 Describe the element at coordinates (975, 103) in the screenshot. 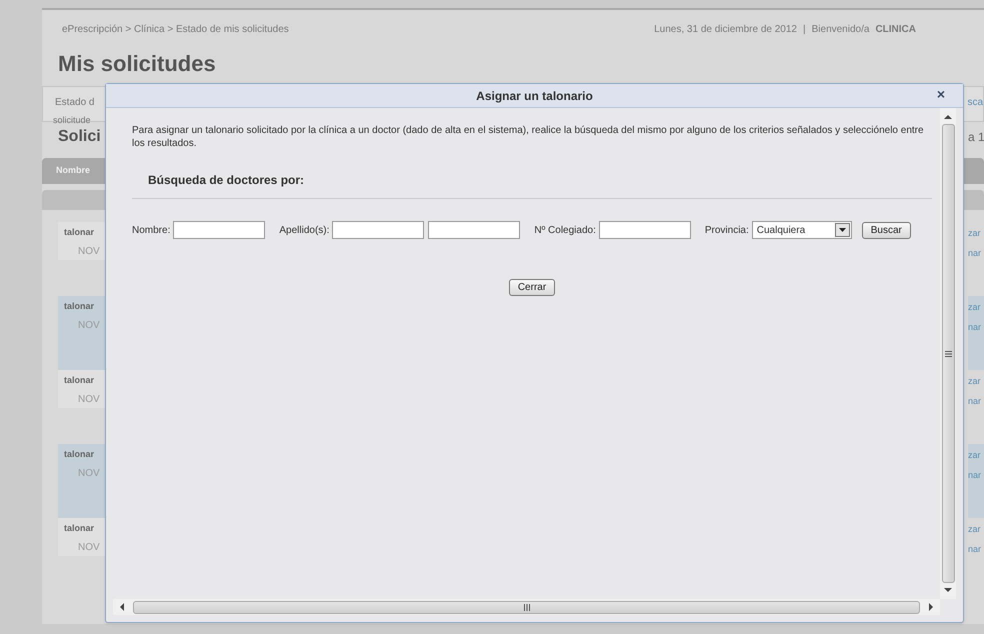

I see `link-text: sca` at that location.